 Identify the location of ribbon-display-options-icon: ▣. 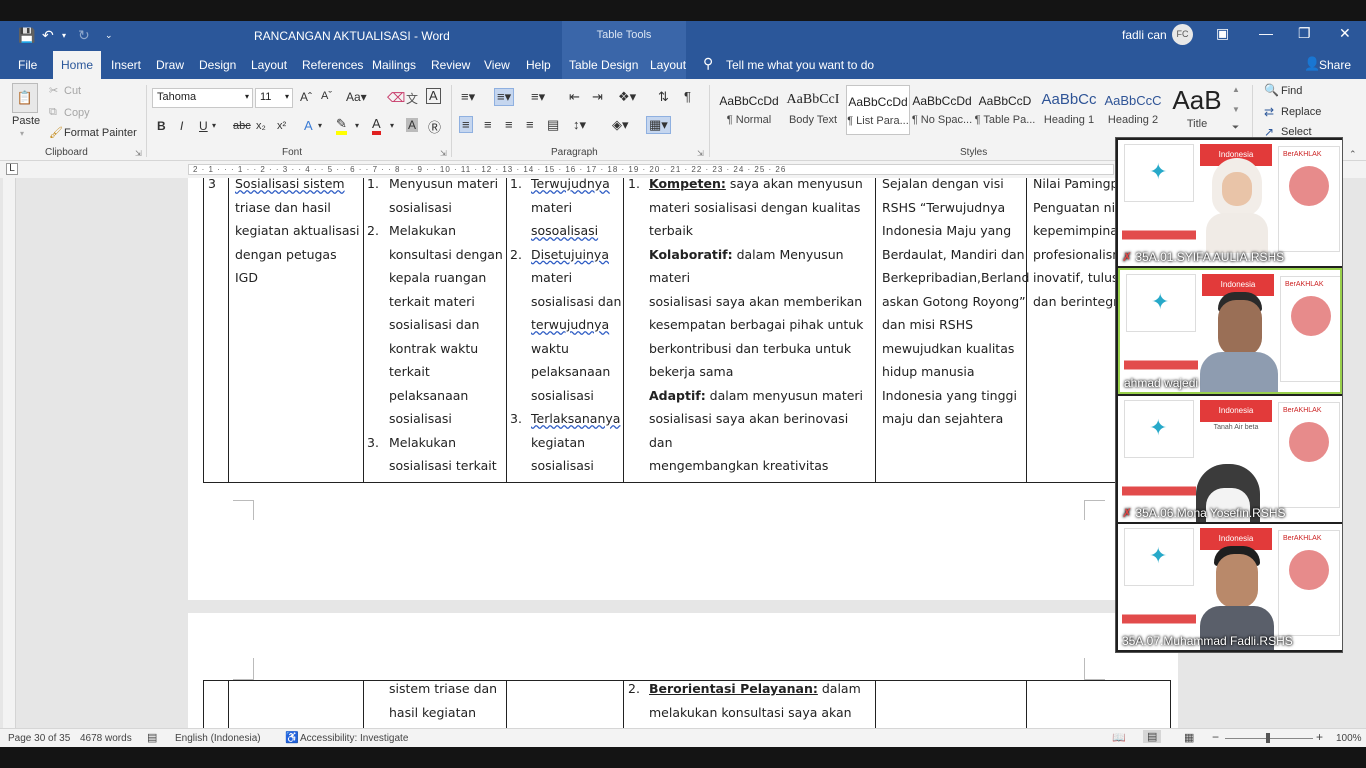
(1222, 33).